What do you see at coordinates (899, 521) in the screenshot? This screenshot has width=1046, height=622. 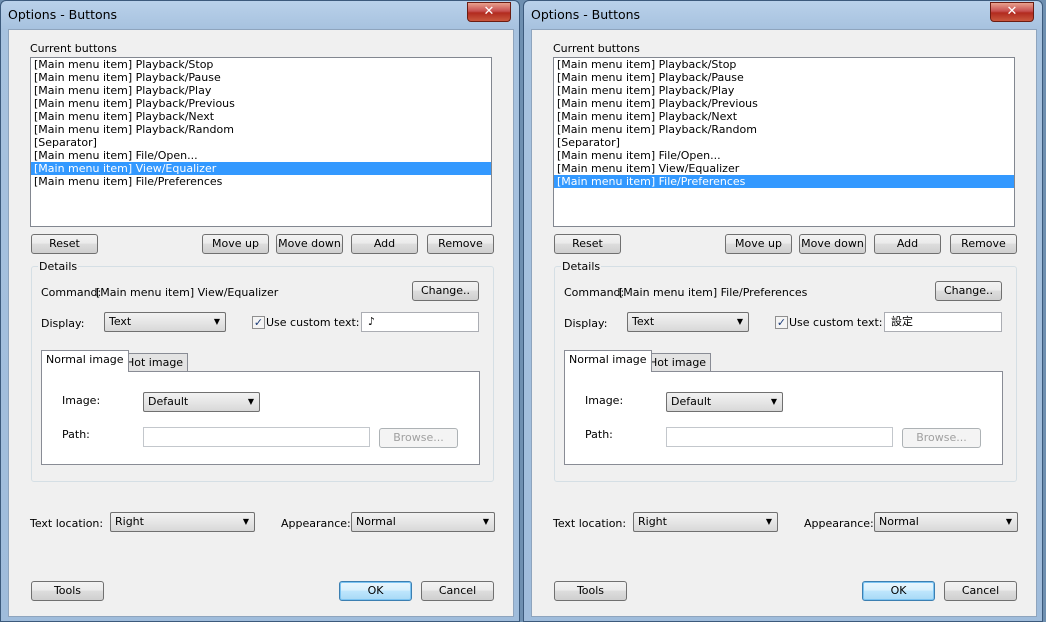 I see `appearance-value: Normal` at bounding box center [899, 521].